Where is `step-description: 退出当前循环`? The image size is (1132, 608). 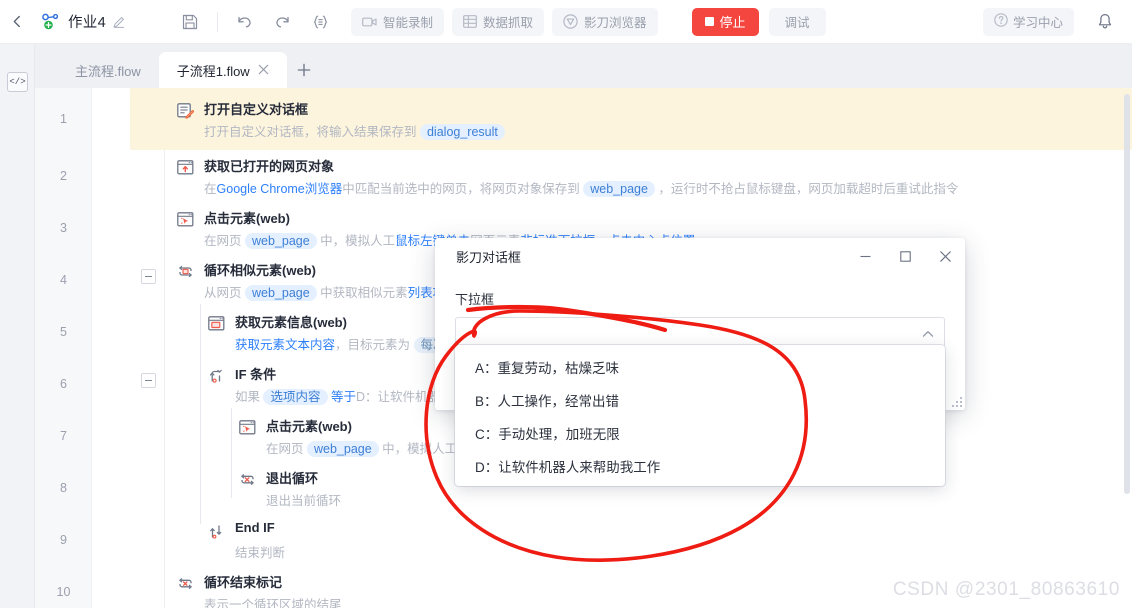
step-description: 退出当前循环 is located at coordinates (303, 499).